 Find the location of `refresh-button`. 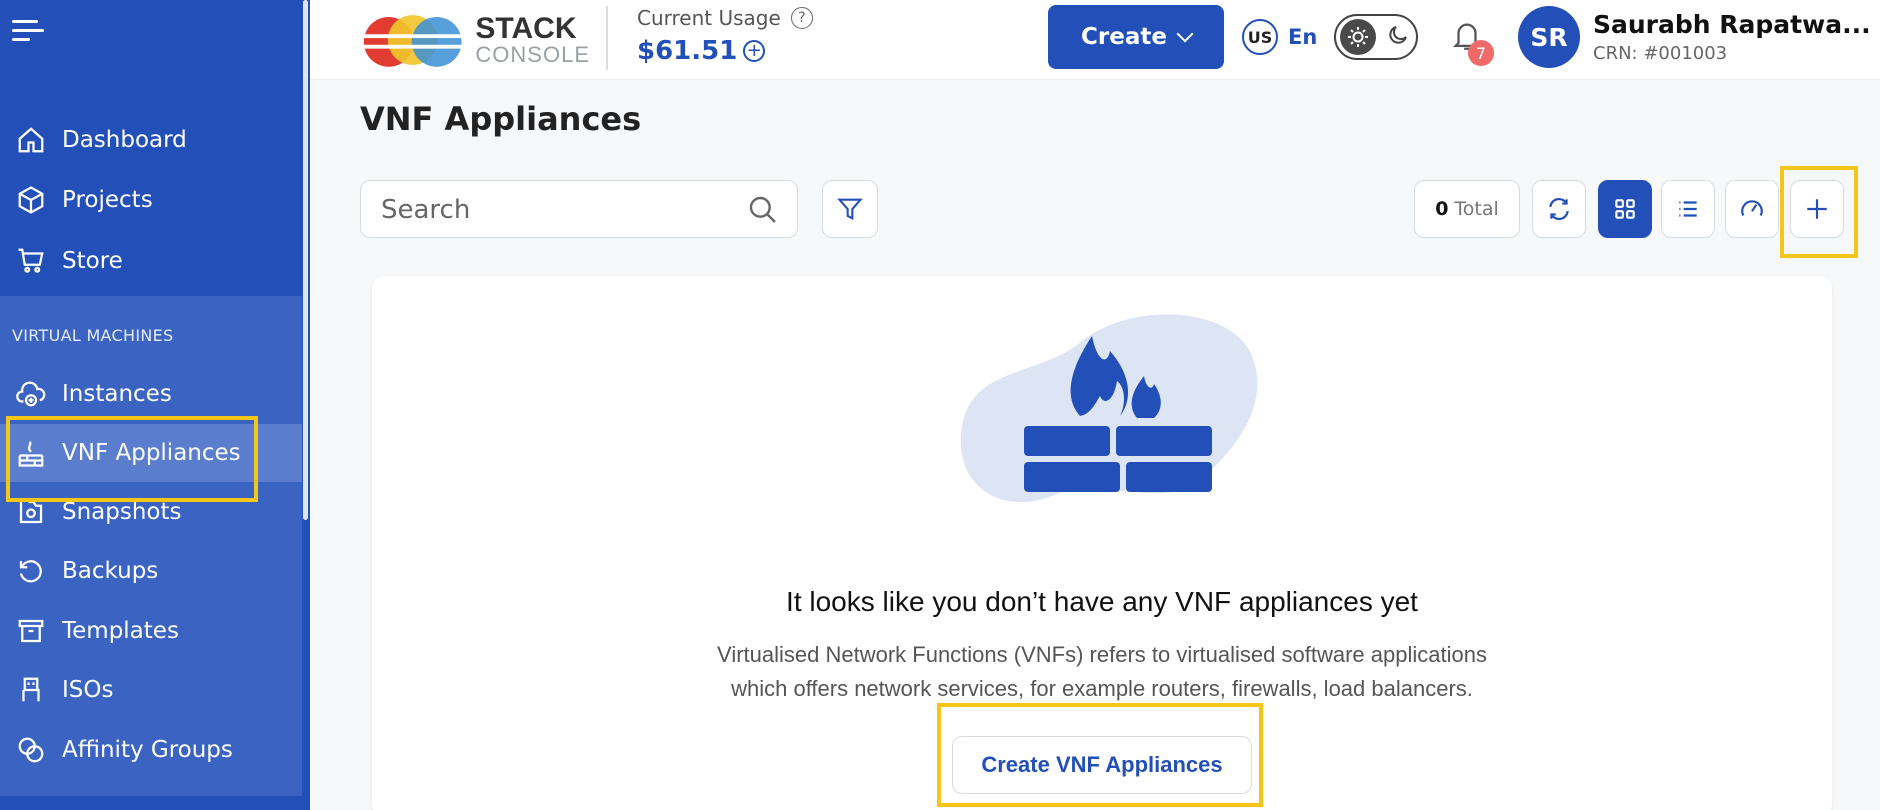

refresh-button is located at coordinates (1559, 209).